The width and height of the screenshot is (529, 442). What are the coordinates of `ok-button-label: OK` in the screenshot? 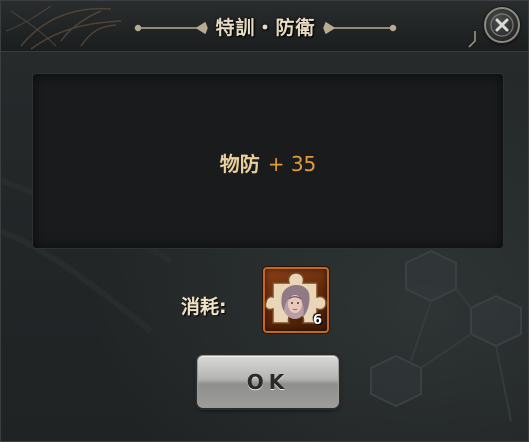 It's located at (268, 382).